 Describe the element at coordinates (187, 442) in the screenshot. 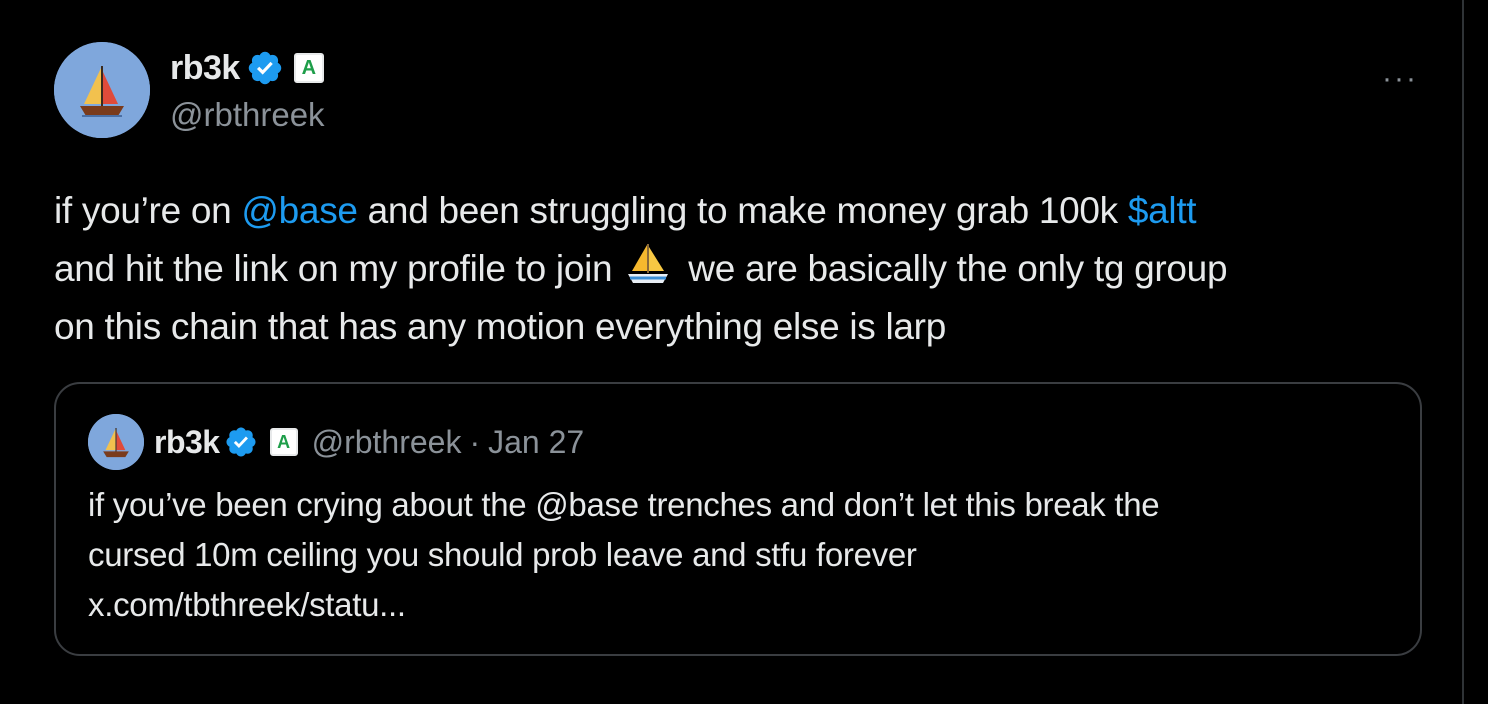

I see `quoted-author-display-name: rb3k` at that location.